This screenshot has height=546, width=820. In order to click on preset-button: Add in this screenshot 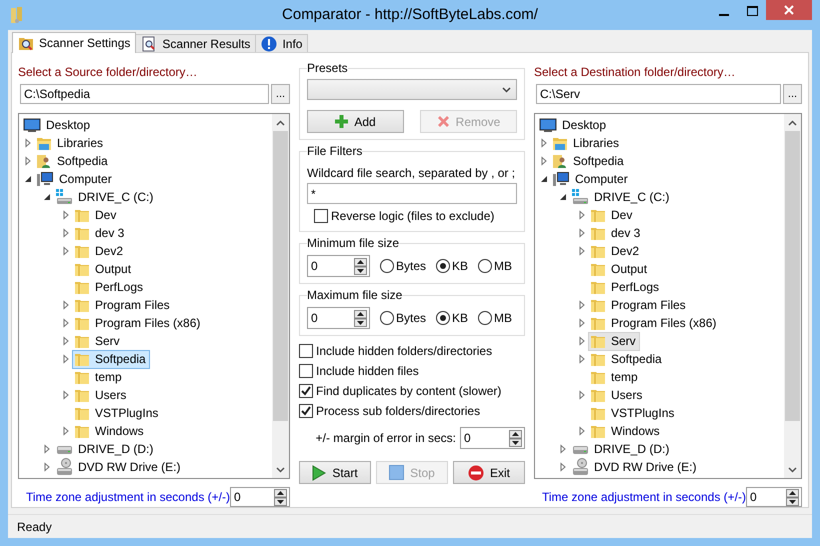, I will do `click(355, 121)`.